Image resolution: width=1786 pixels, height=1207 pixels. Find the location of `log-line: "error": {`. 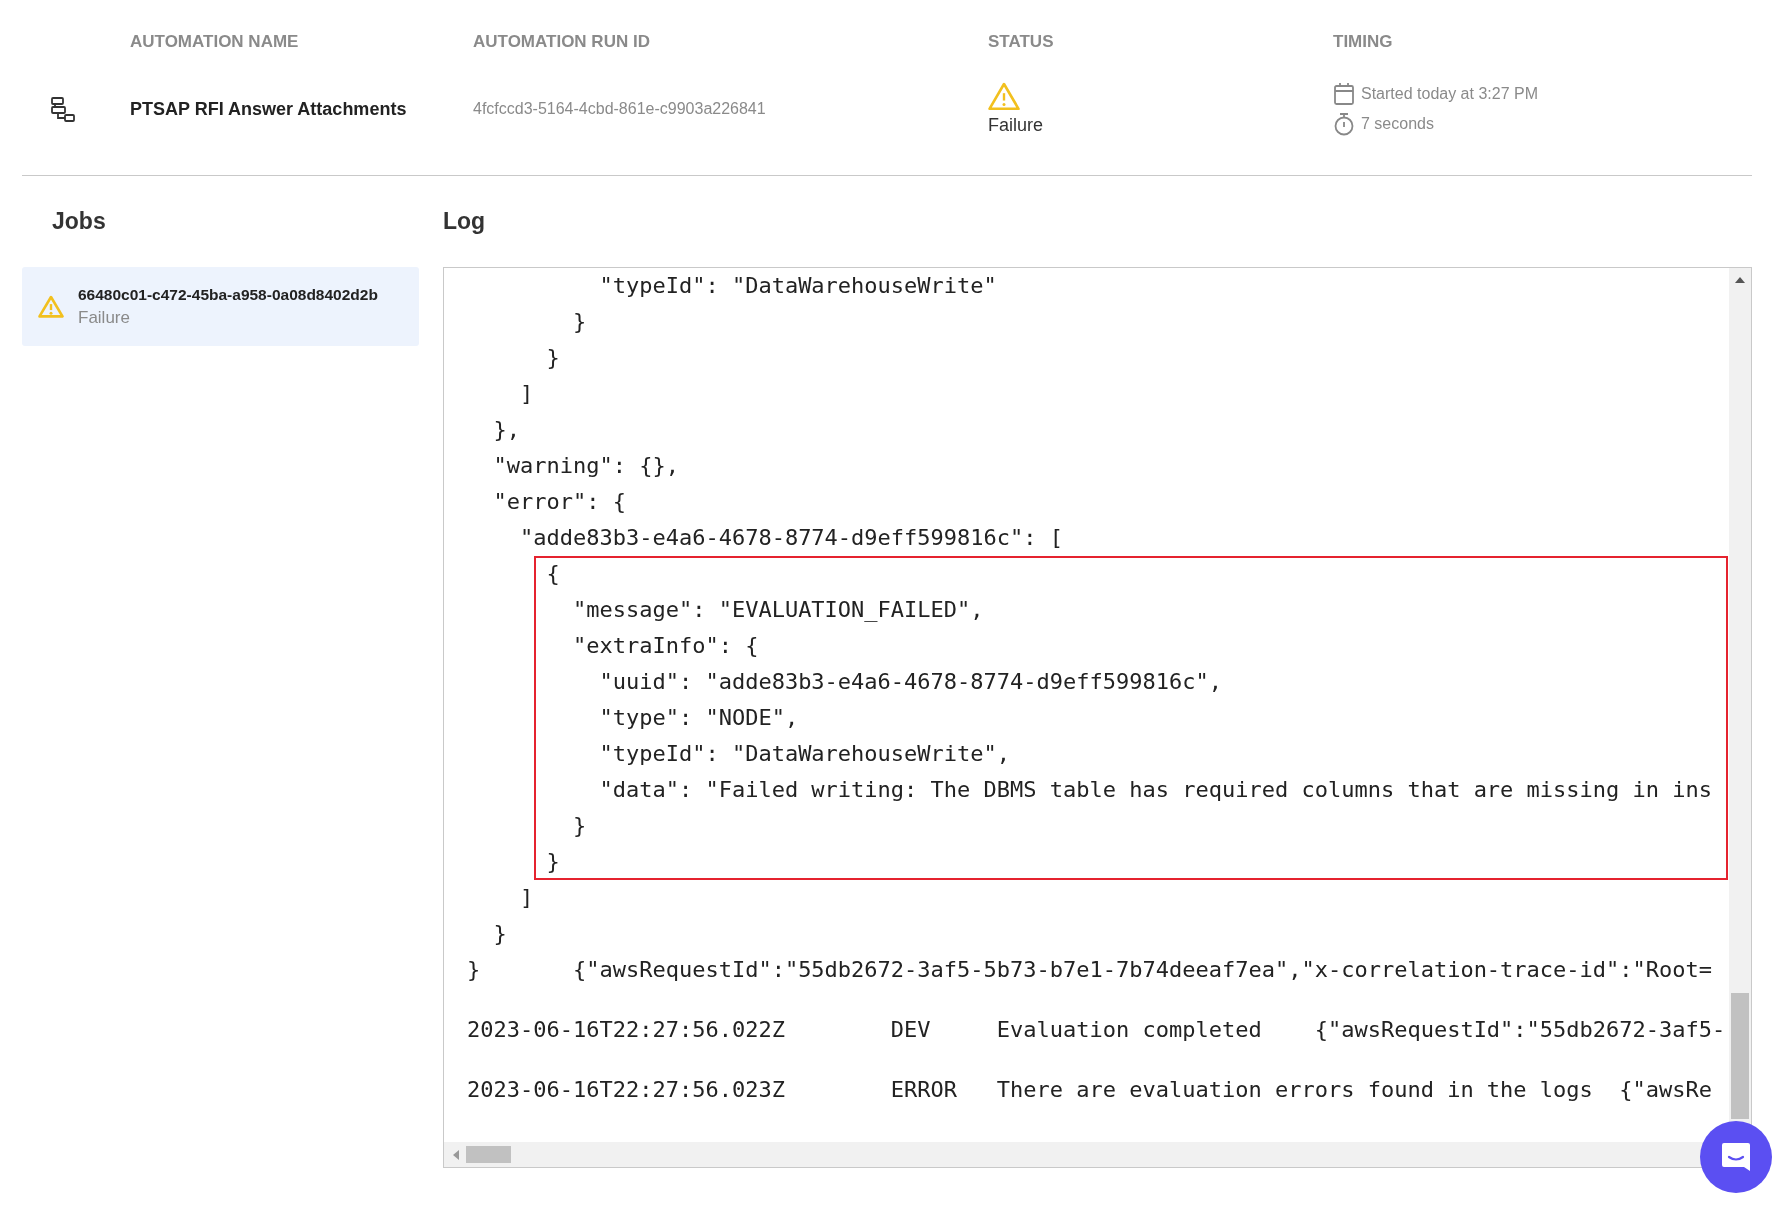

log-line: "error": { is located at coordinates (559, 502).